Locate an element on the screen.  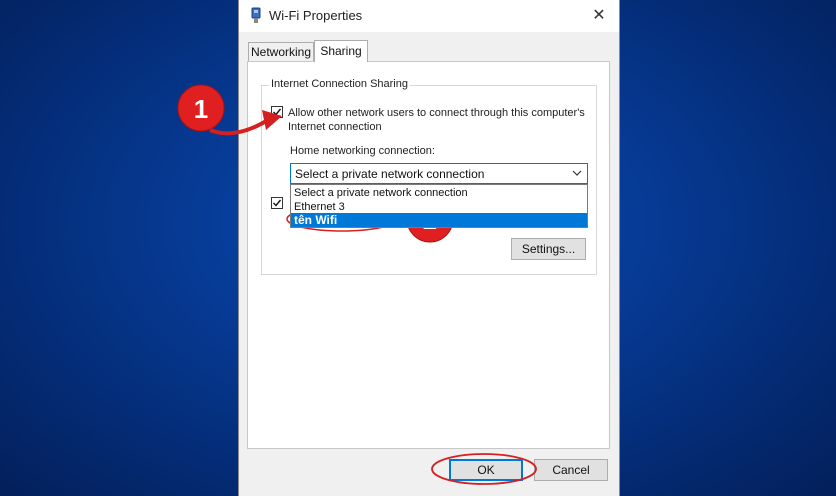
select-value: Select a private network connection is located at coordinates (390, 174).